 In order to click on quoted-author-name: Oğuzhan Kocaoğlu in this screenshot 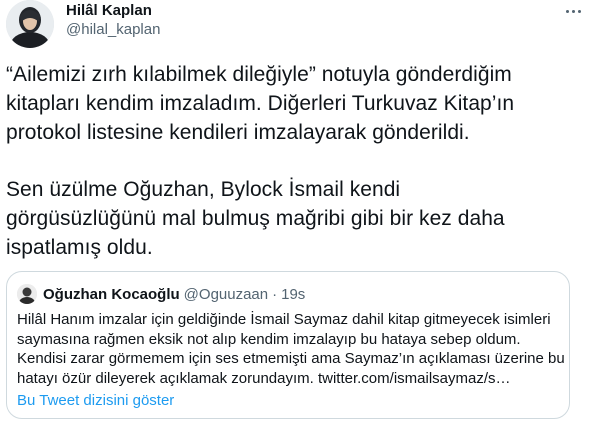, I will do `click(111, 294)`.